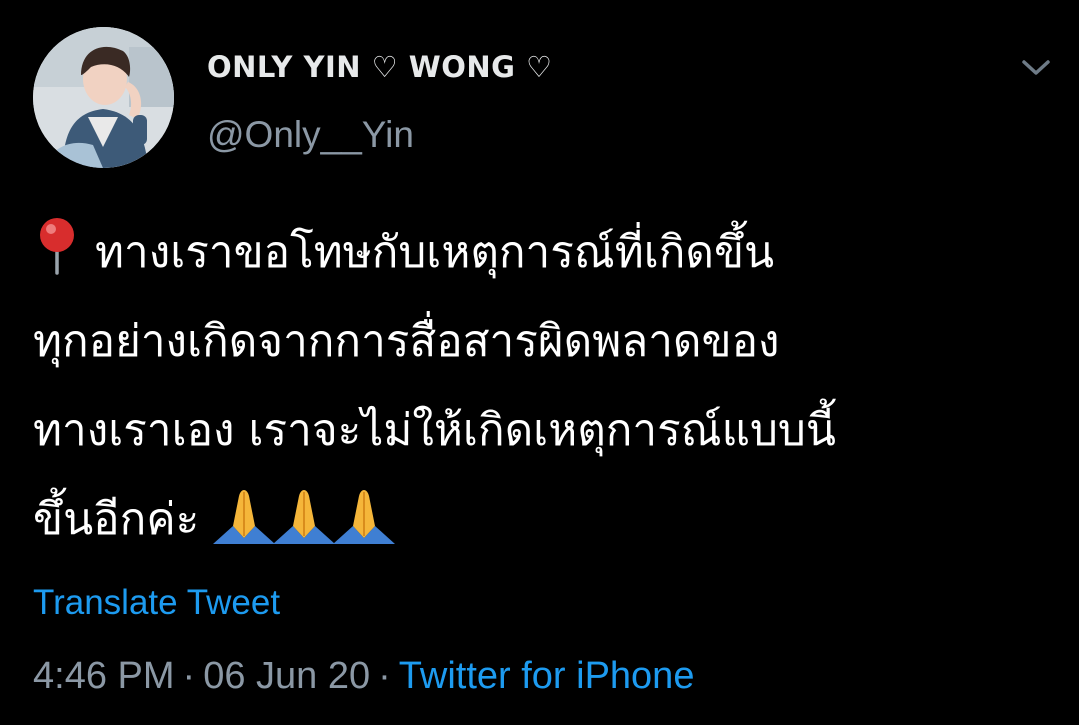  I want to click on tweet-line: ทางเราเอง เราจะไม่ให้เกิดเหตุการณ์แบบนี้, so click(434, 430).